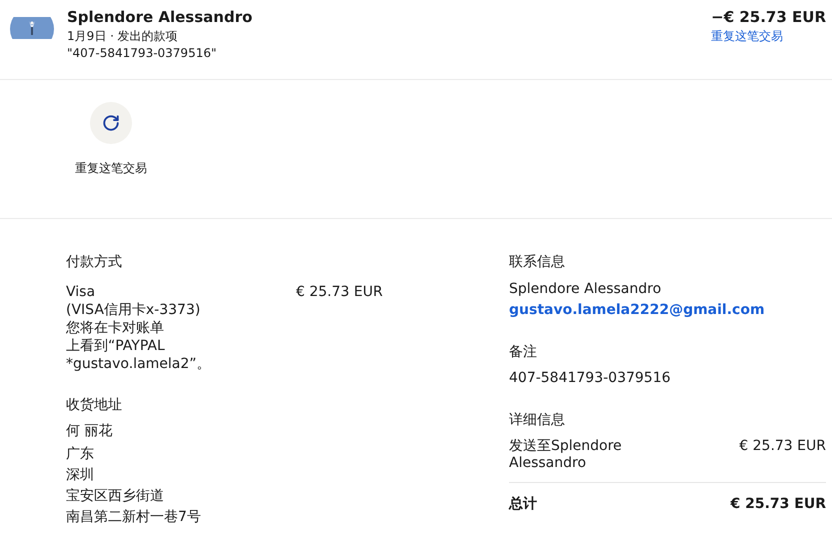  Describe the element at coordinates (566, 455) in the screenshot. I see `detail-label: 发送至Splendore Alessandro` at that location.